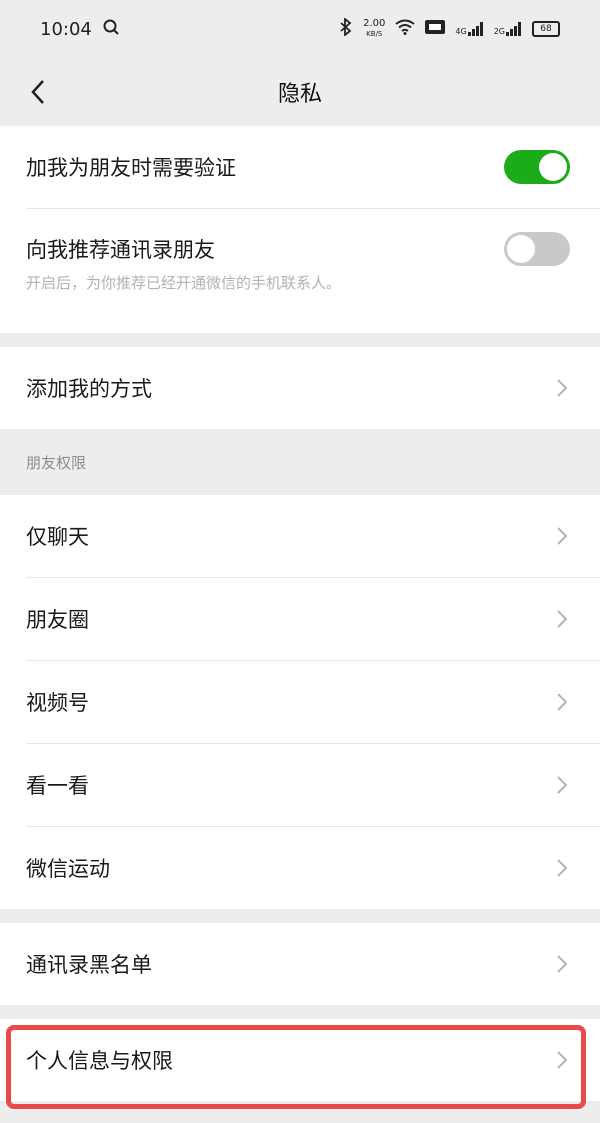 Image resolution: width=600 pixels, height=1123 pixels. What do you see at coordinates (405, 29) in the screenshot?
I see `wifi-icon` at bounding box center [405, 29].